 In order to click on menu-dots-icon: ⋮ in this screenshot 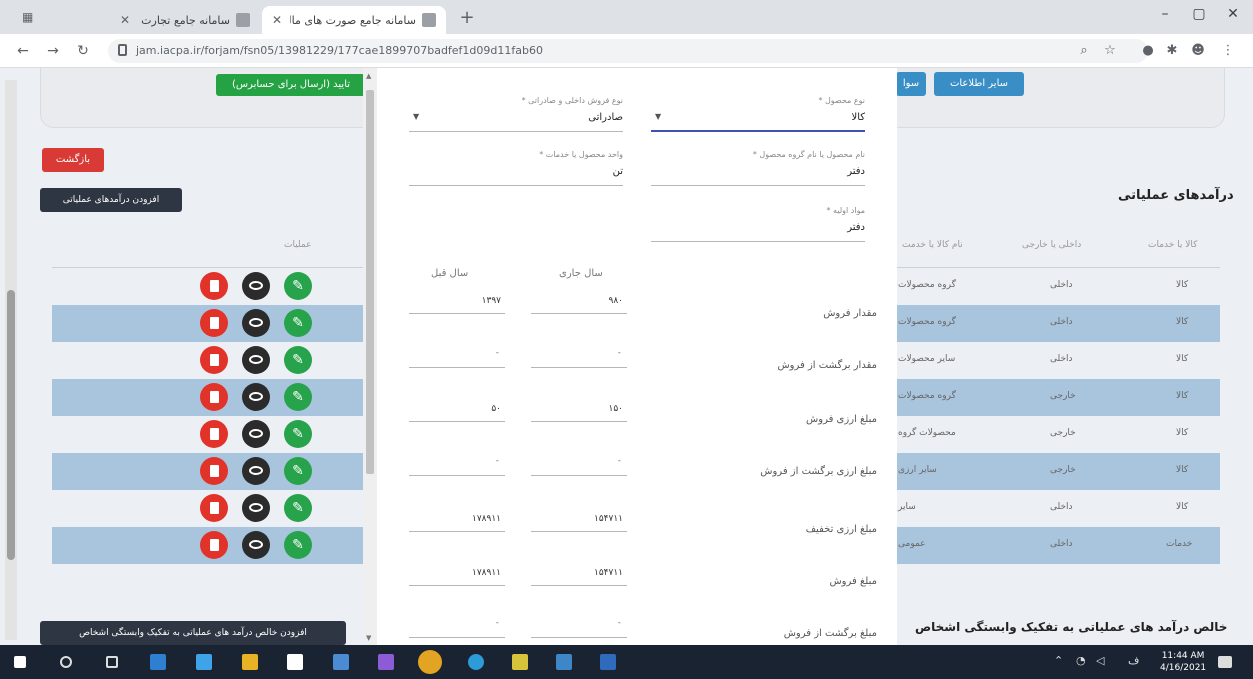, I will do `click(1228, 51)`.